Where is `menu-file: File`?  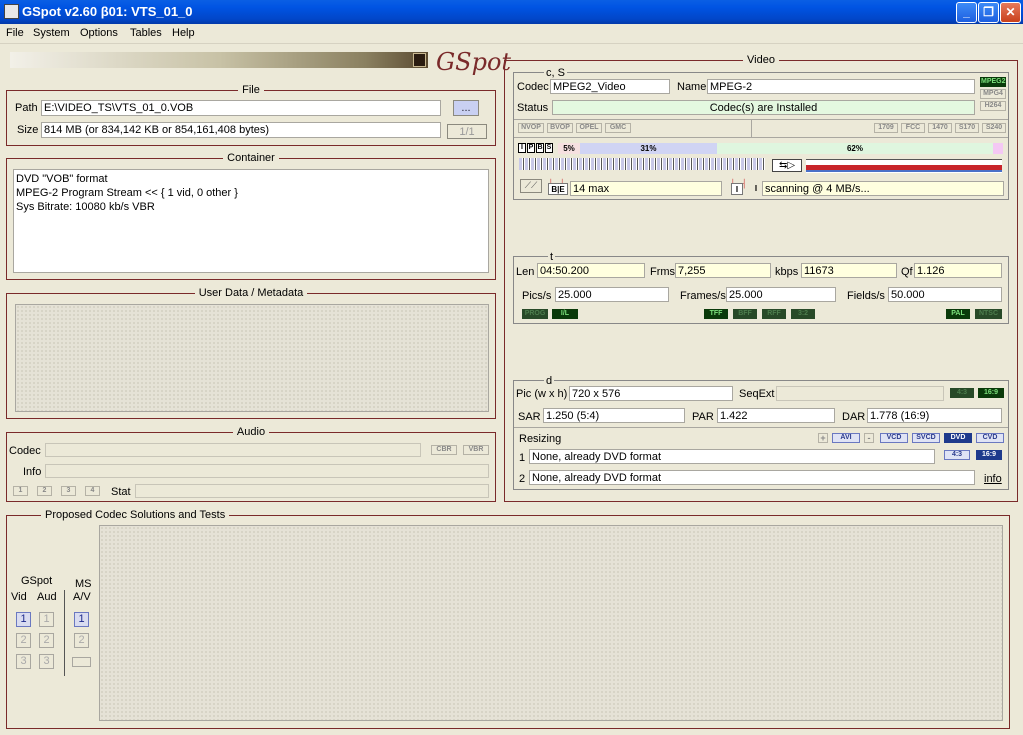
menu-file: File is located at coordinates (15, 33).